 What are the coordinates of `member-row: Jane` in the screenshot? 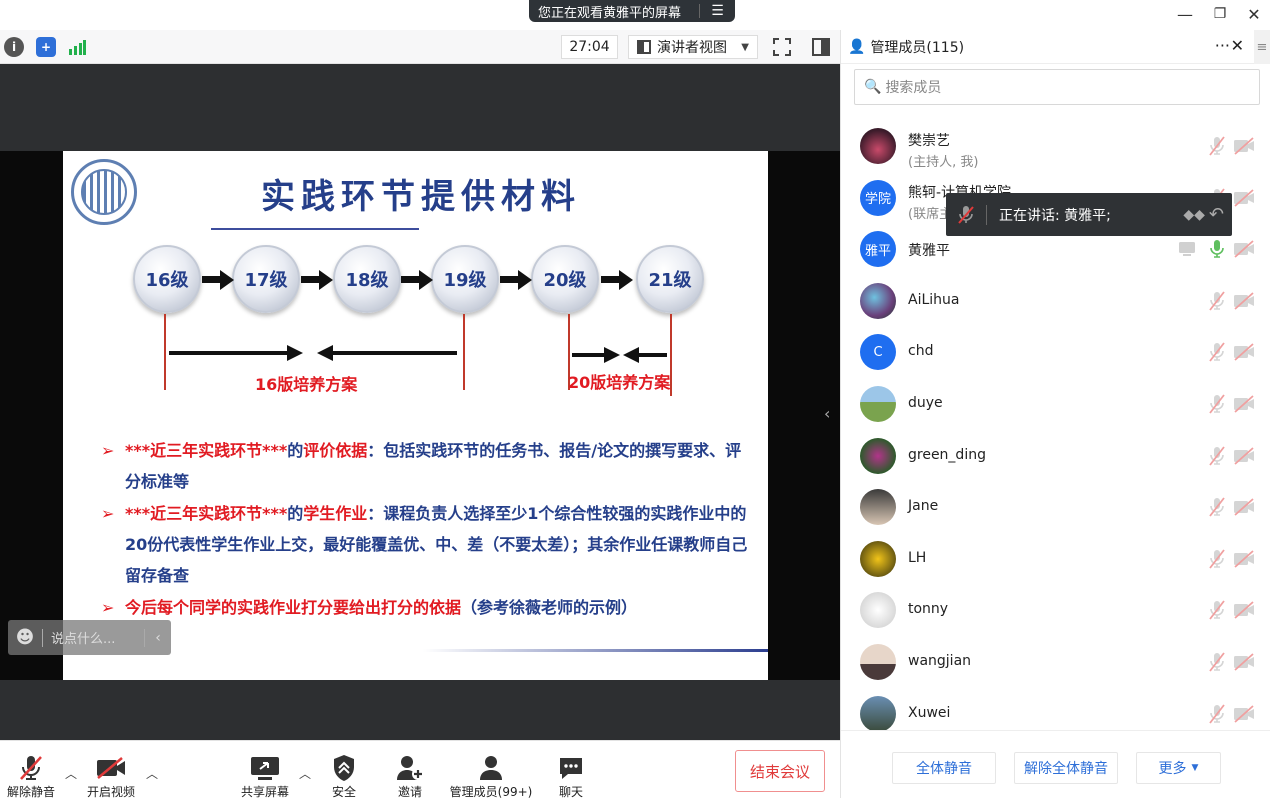 It's located at (1055, 507).